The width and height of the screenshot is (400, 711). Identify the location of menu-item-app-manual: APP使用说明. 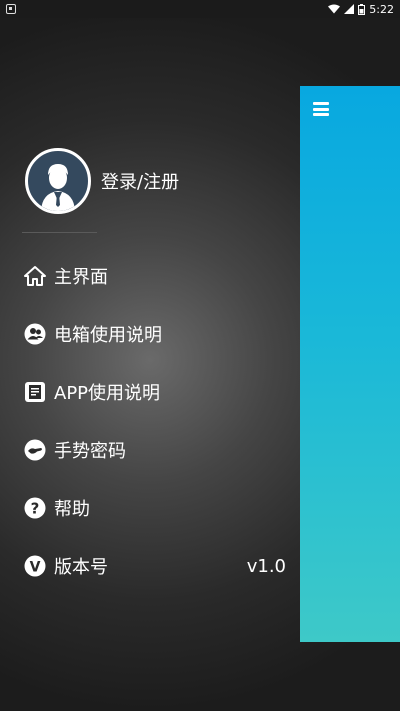
(155, 392).